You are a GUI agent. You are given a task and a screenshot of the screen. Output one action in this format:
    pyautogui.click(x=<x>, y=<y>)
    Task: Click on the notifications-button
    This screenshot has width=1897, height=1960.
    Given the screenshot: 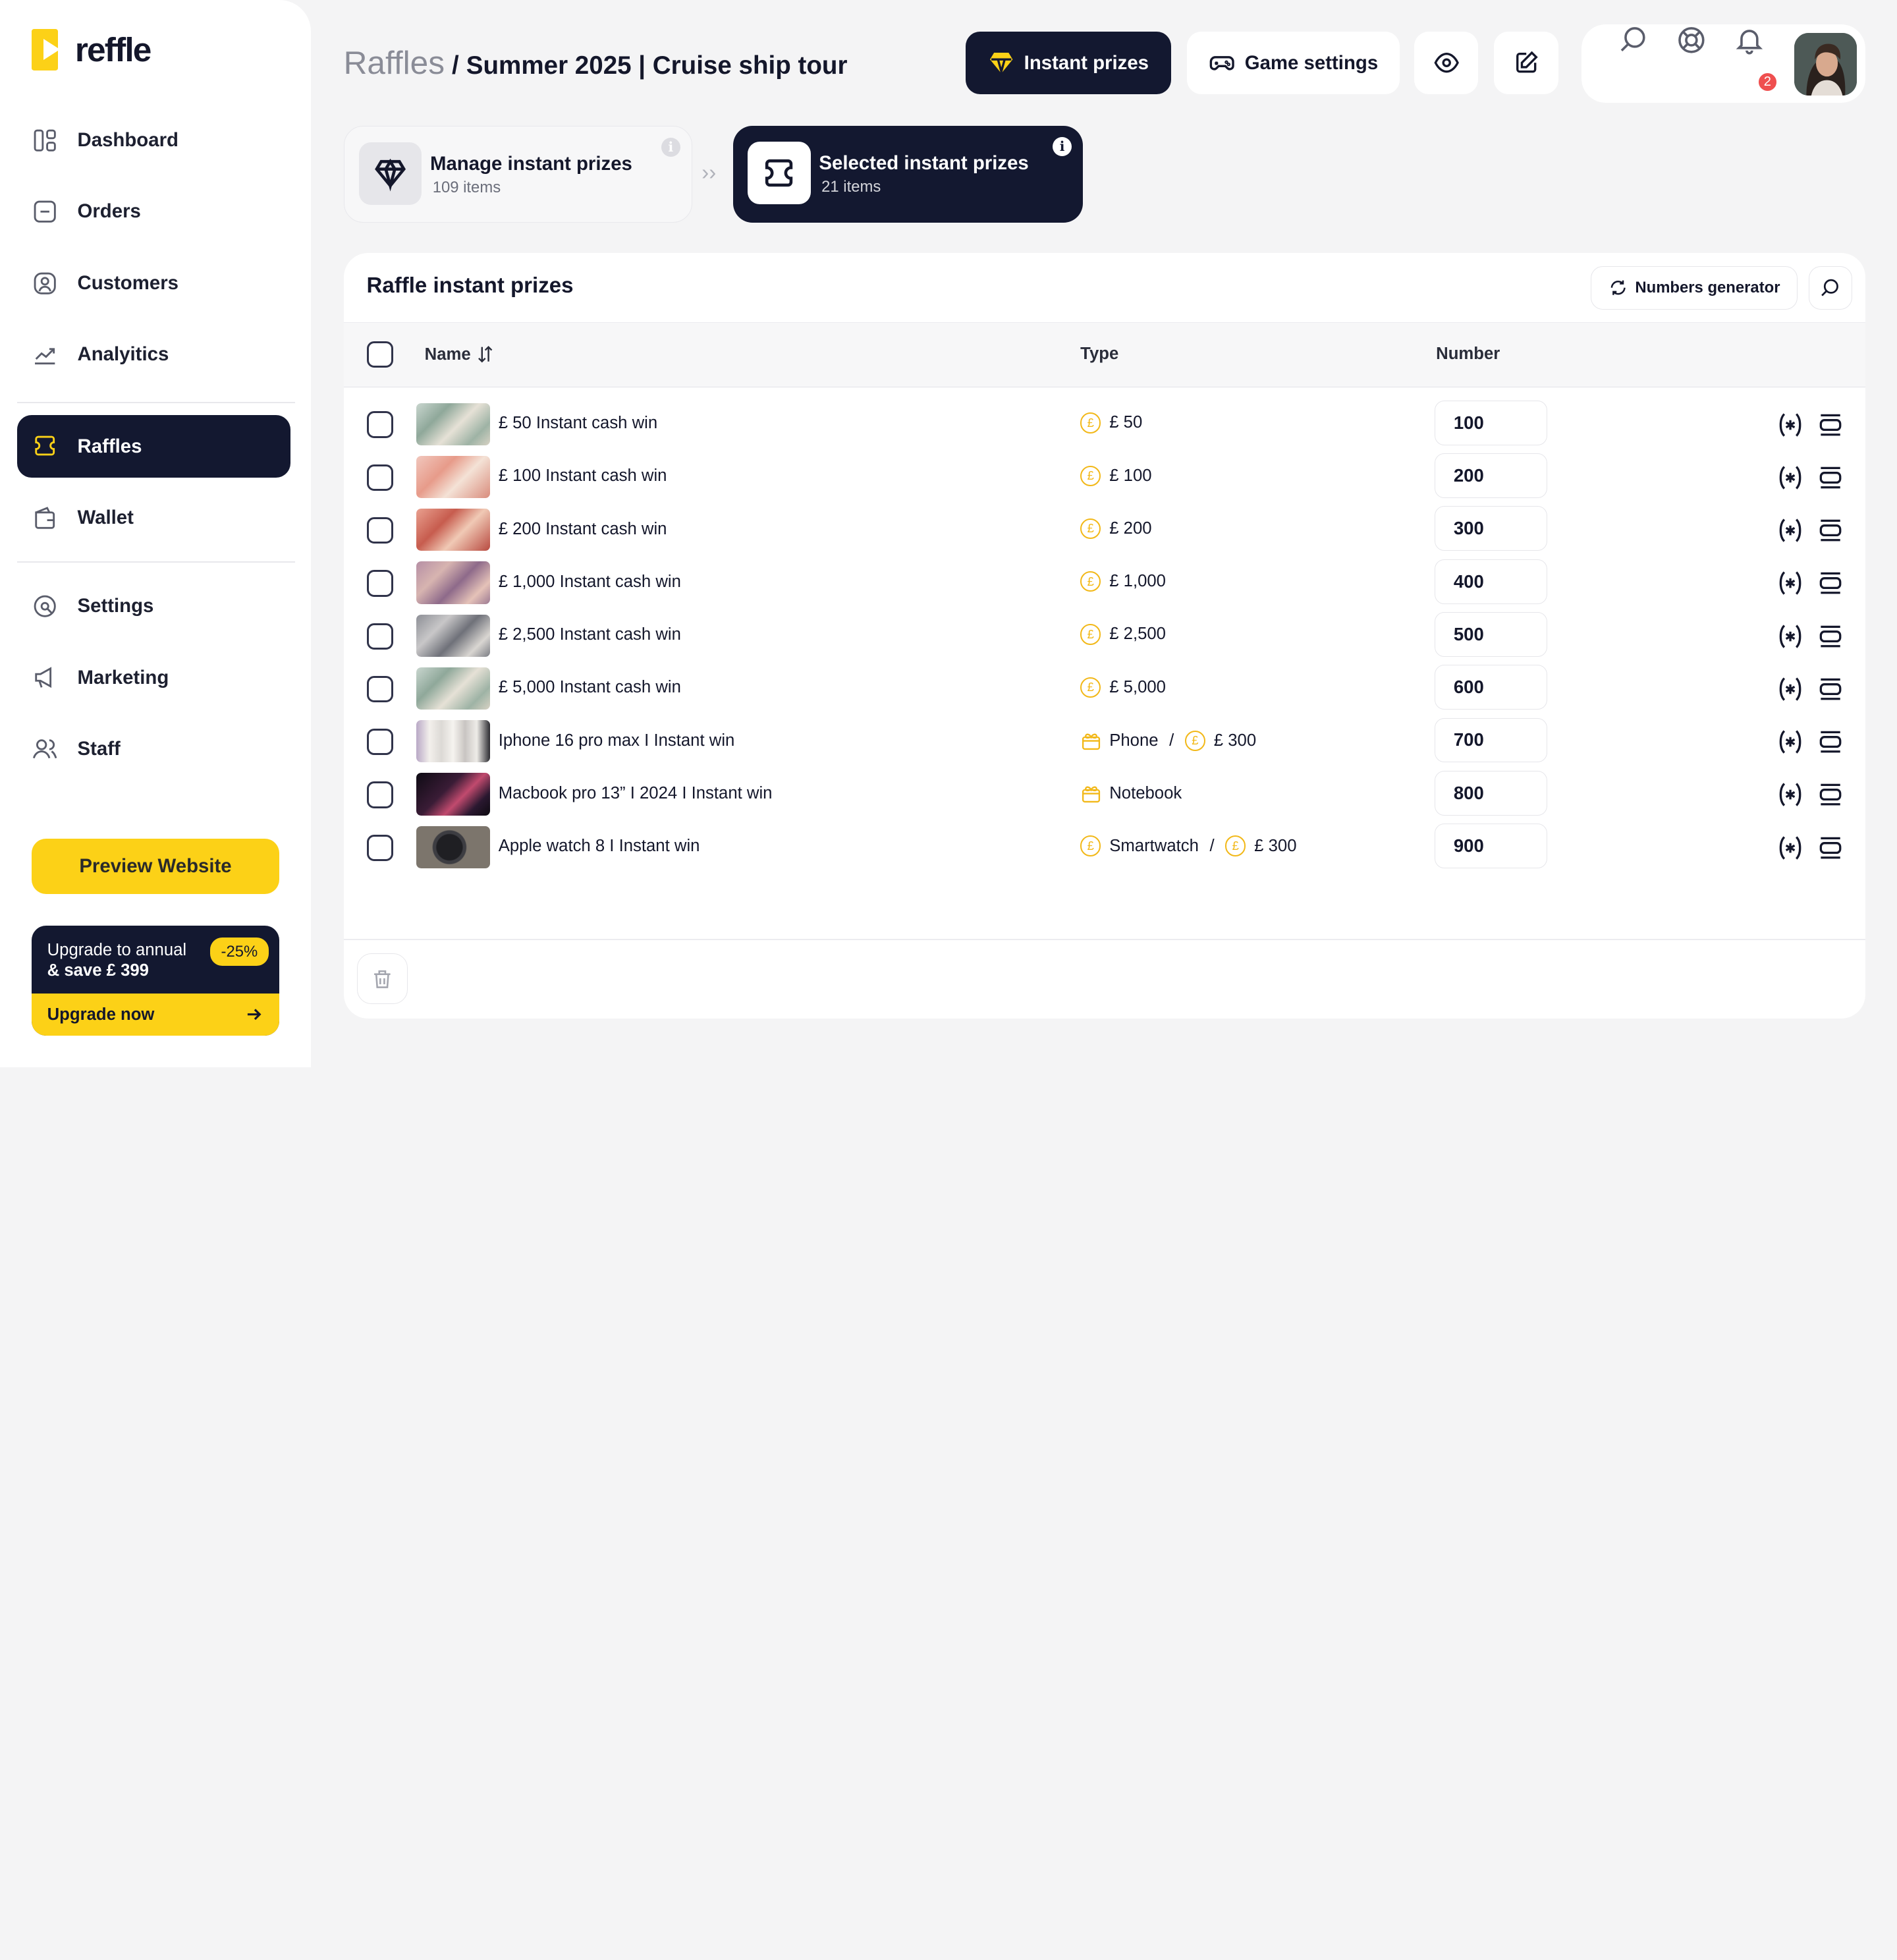 What is the action you would take?
    pyautogui.click(x=1750, y=40)
    